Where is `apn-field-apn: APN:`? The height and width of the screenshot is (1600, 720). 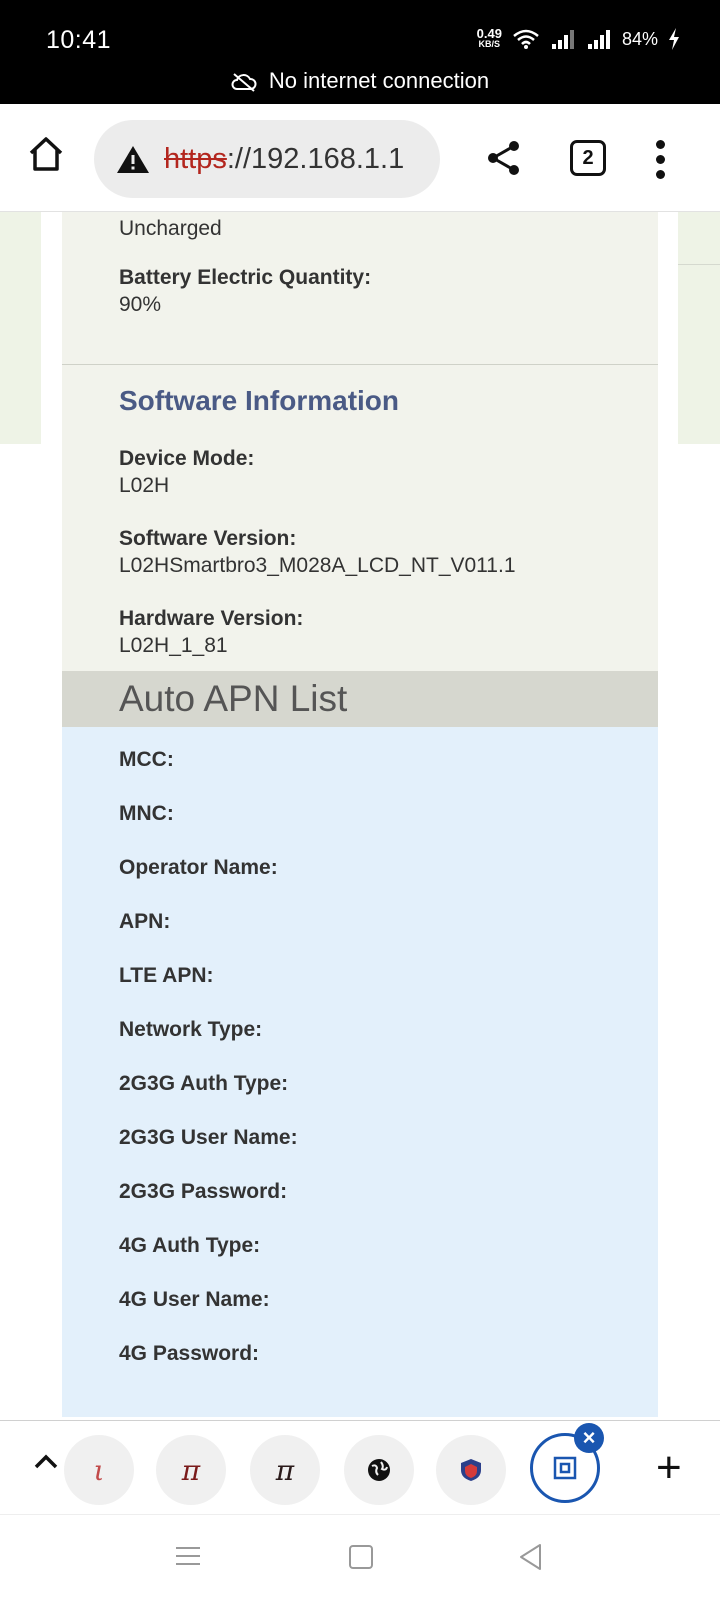 apn-field-apn: APN: is located at coordinates (145, 921).